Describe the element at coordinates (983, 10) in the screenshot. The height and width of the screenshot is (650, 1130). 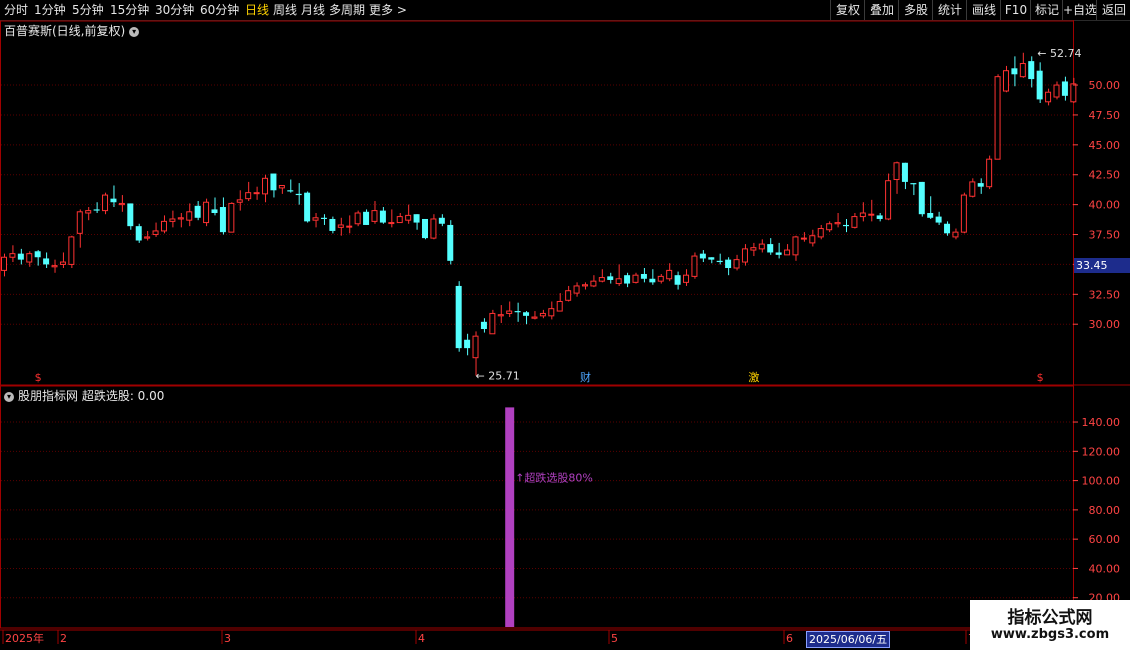
I see `toolbar-button: 画线` at that location.